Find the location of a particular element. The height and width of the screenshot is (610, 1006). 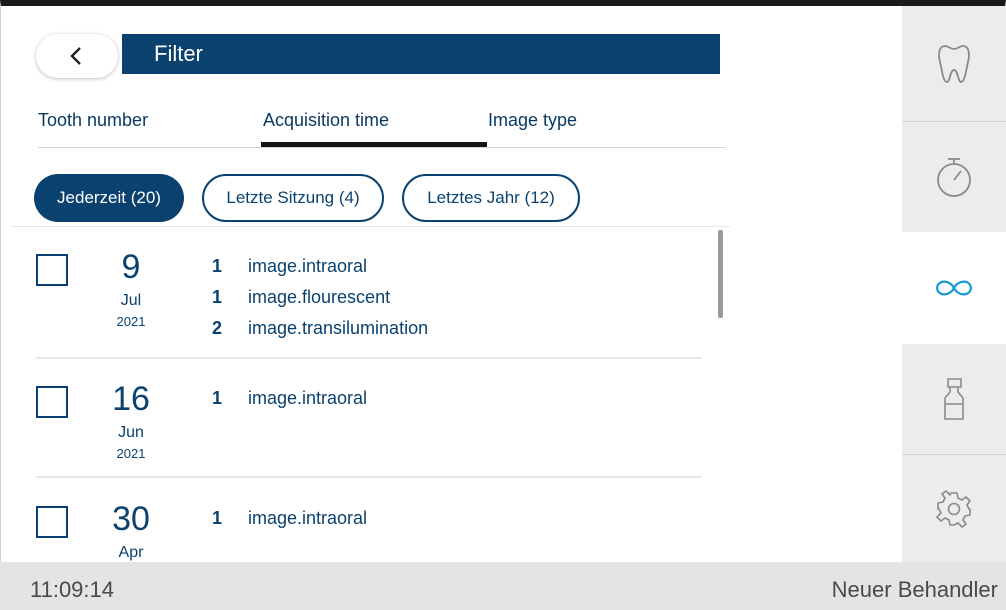

settings-icon is located at coordinates (953, 508).